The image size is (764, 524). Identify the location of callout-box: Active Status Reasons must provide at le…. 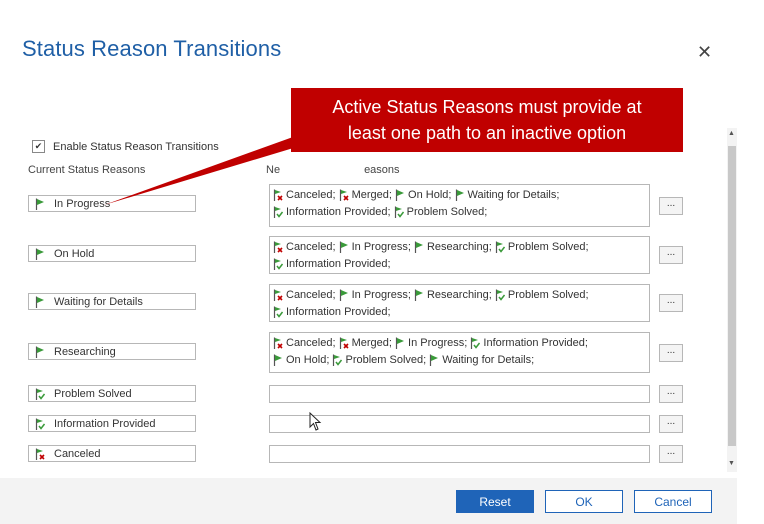
(487, 120).